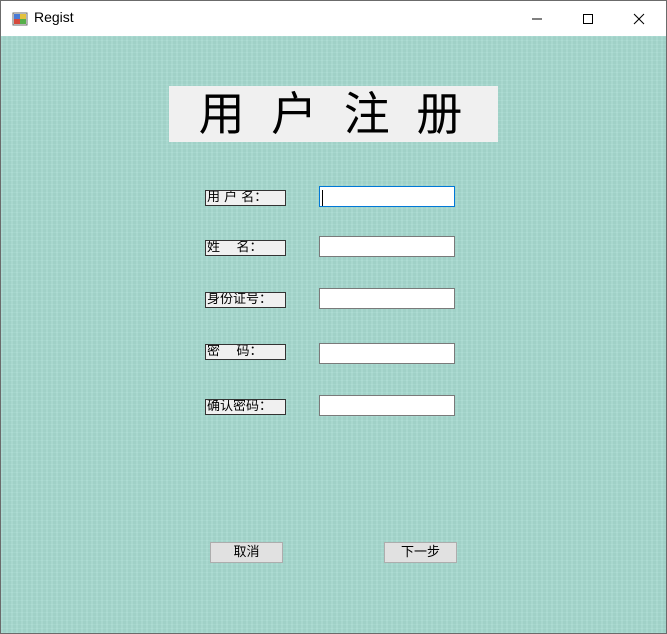 Image resolution: width=667 pixels, height=634 pixels. What do you see at coordinates (246, 552) in the screenshot?
I see `cancel-button: 取消` at bounding box center [246, 552].